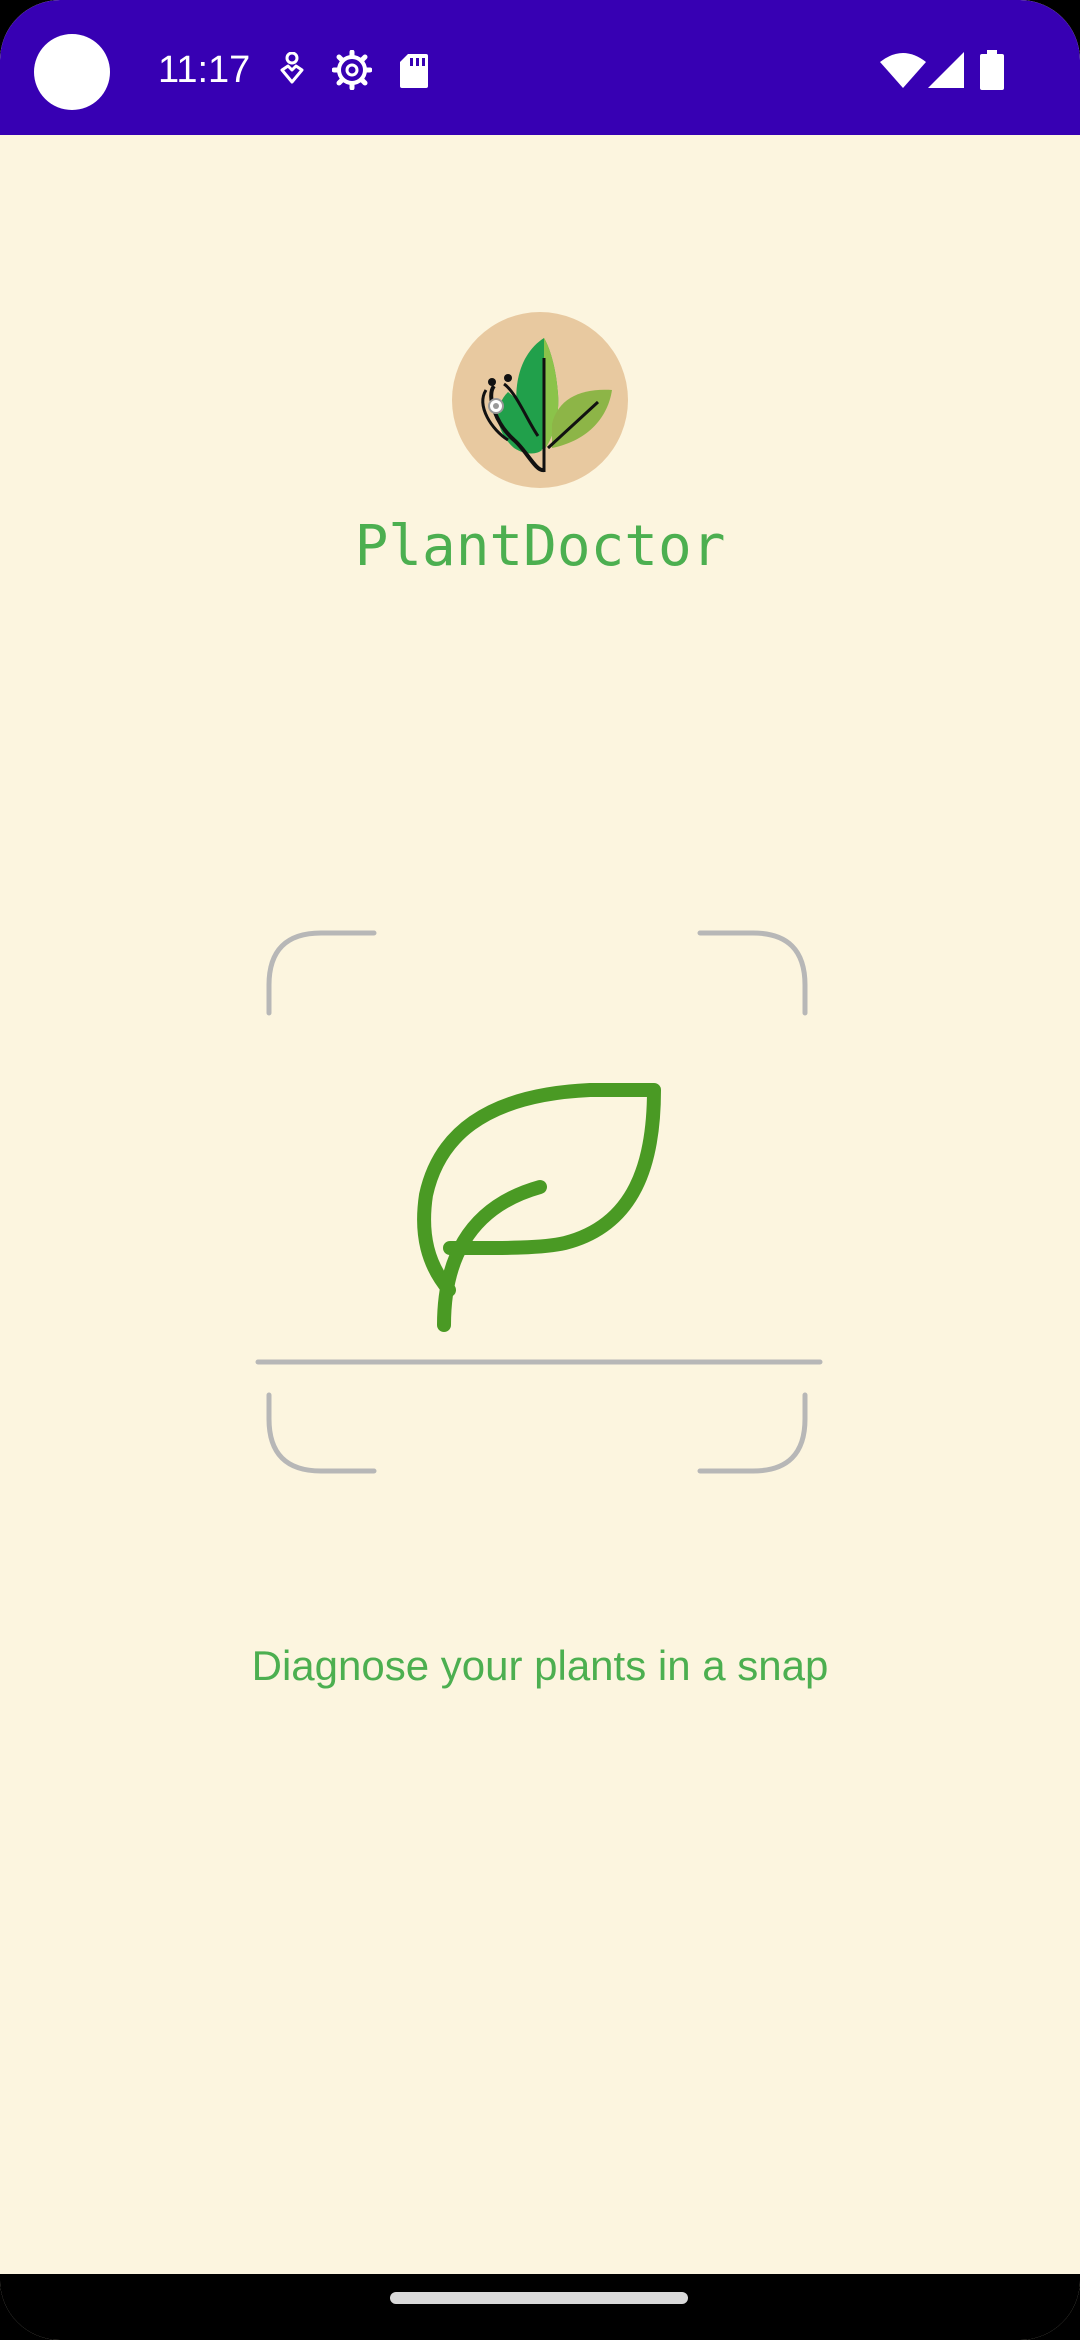 Image resolution: width=1080 pixels, height=2340 pixels. Describe the element at coordinates (752, 973) in the screenshot. I see `scan-corner-top-right` at that location.